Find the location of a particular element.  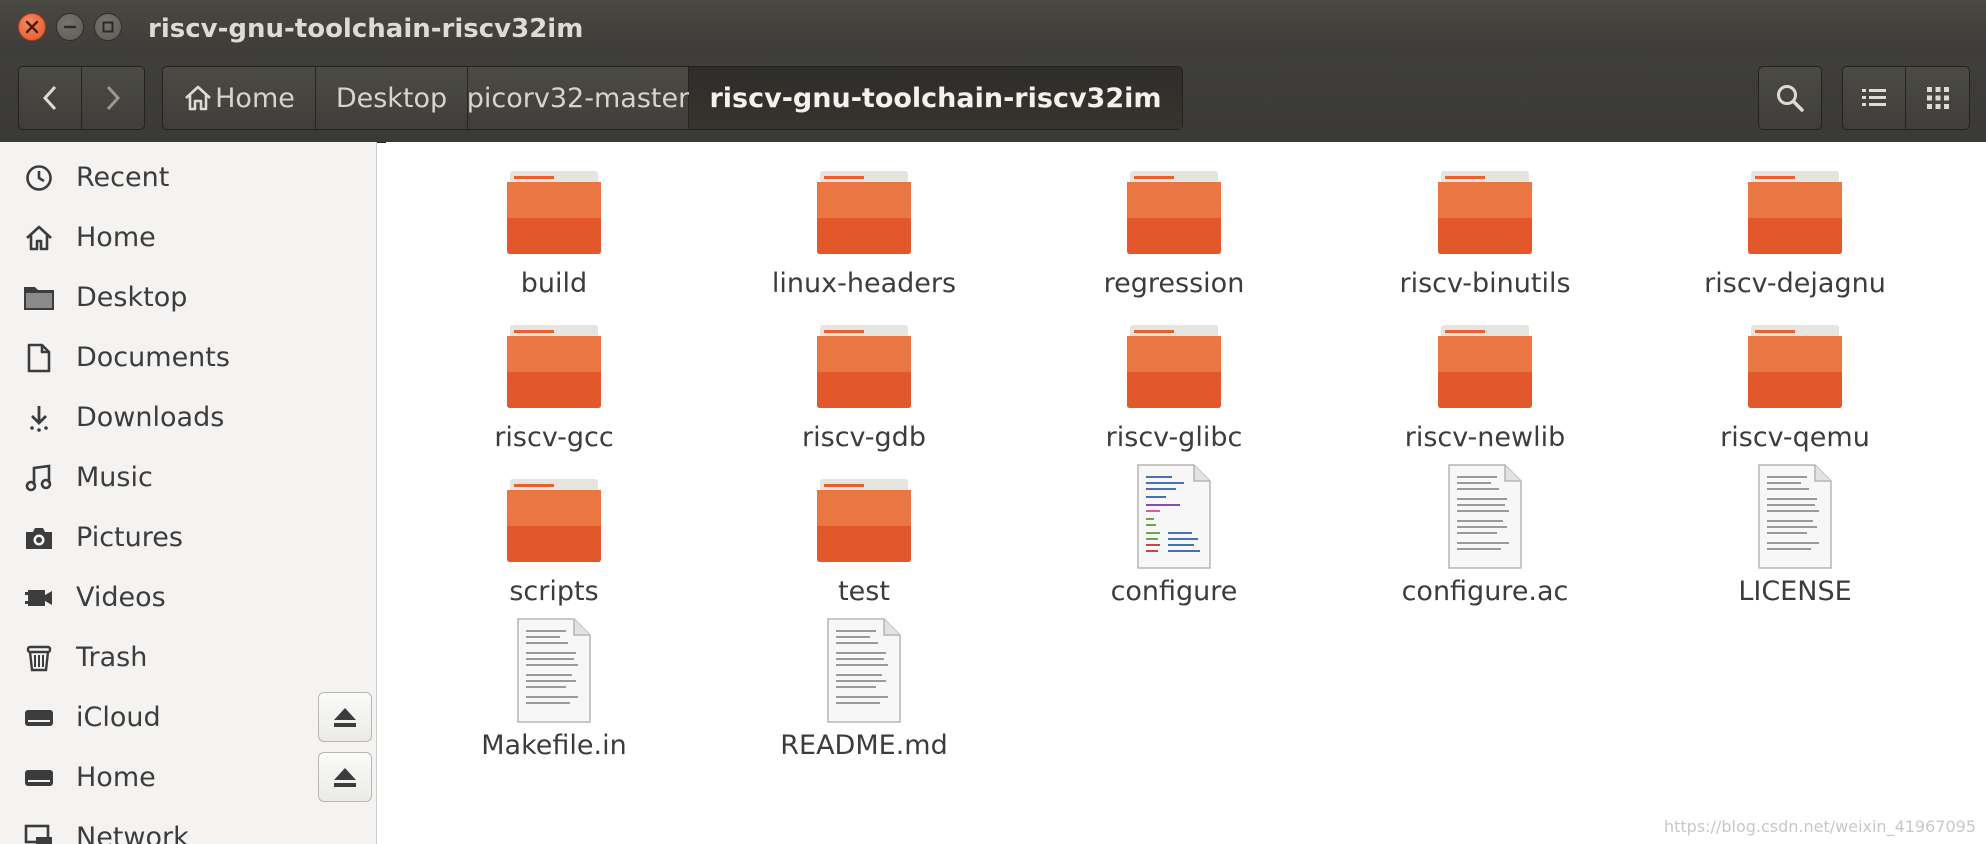

file-item: build is located at coordinates (554, 238).